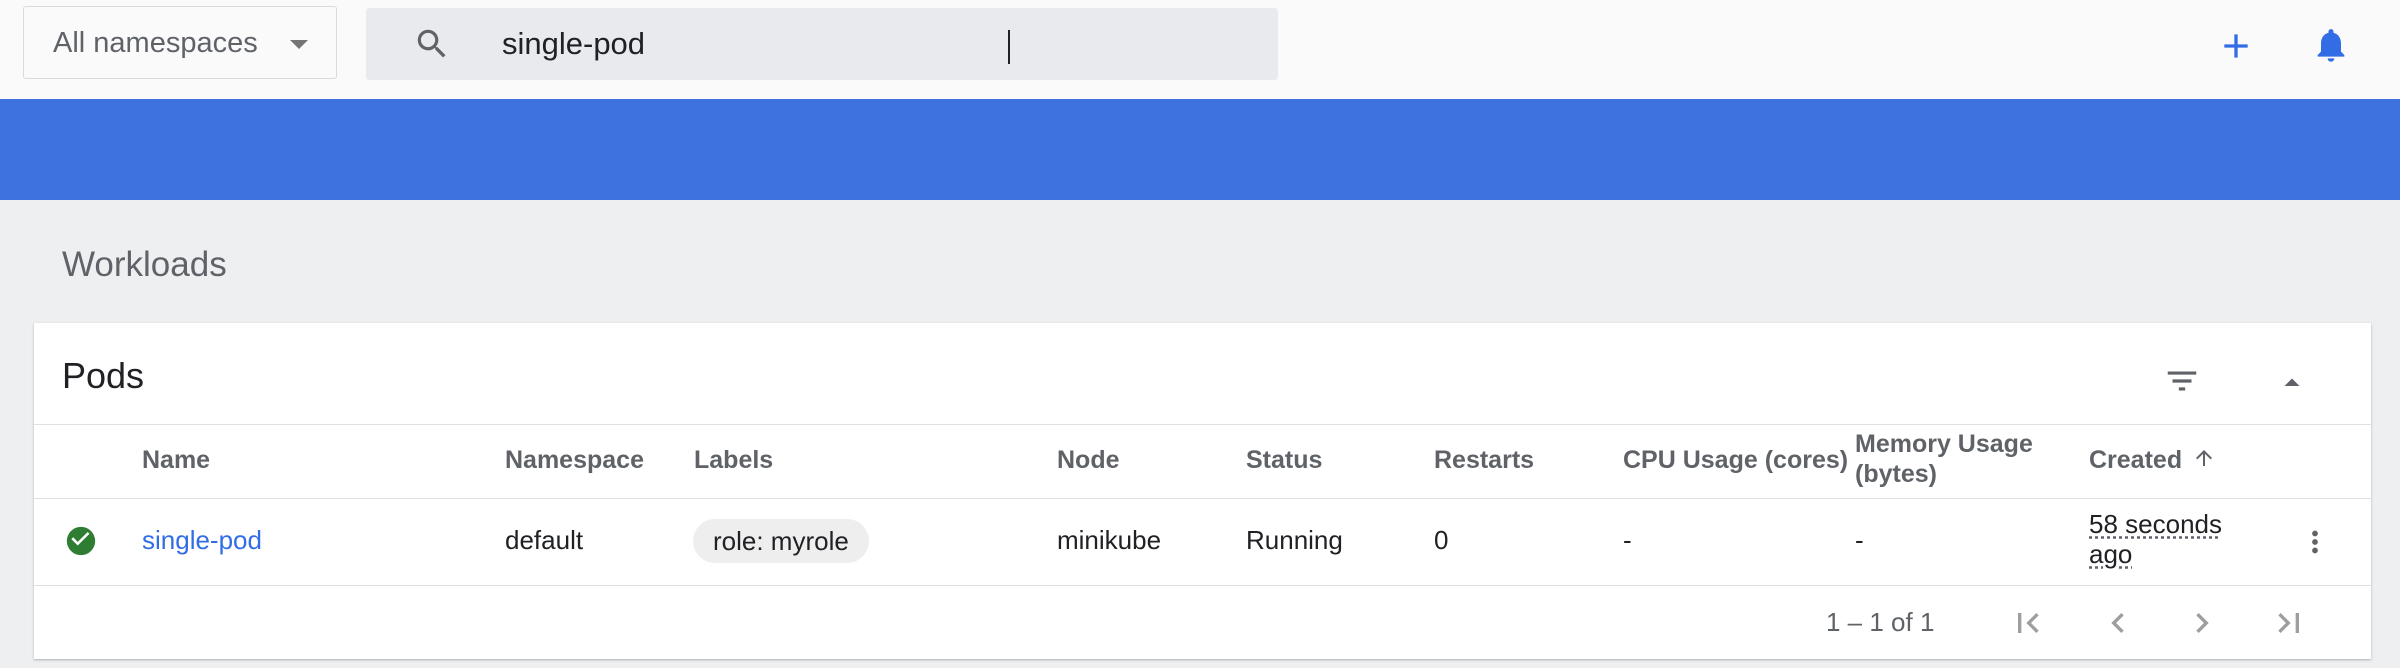  I want to click on next-page-icon, so click(2202, 625).